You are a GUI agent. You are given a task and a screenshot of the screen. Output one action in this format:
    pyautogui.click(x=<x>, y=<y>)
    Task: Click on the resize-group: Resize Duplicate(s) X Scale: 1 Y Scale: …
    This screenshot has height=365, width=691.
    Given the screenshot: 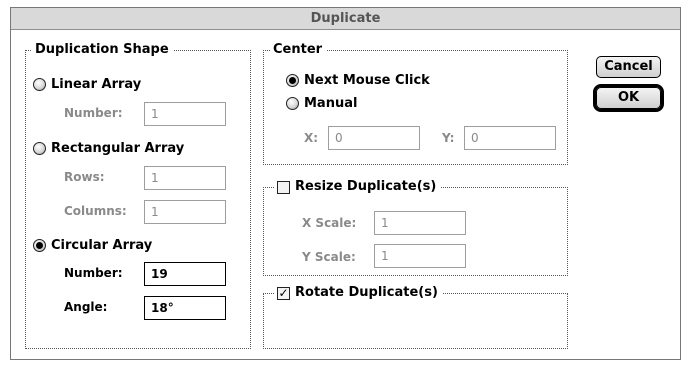 What is the action you would take?
    pyautogui.click(x=415, y=227)
    